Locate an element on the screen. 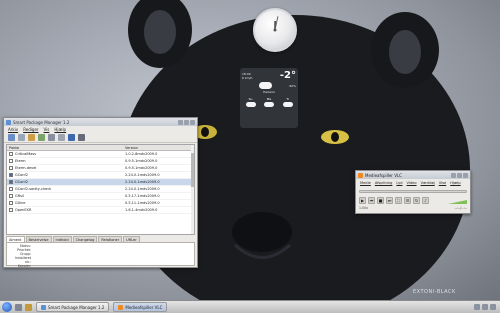 This screenshot has width=500, height=313. vlc-title: Medieafspiller VLC is located at coordinates (383, 175).